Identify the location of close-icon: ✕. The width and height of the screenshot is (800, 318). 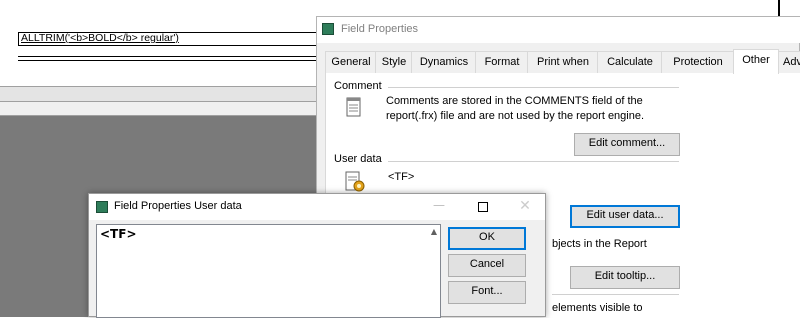
(525, 207).